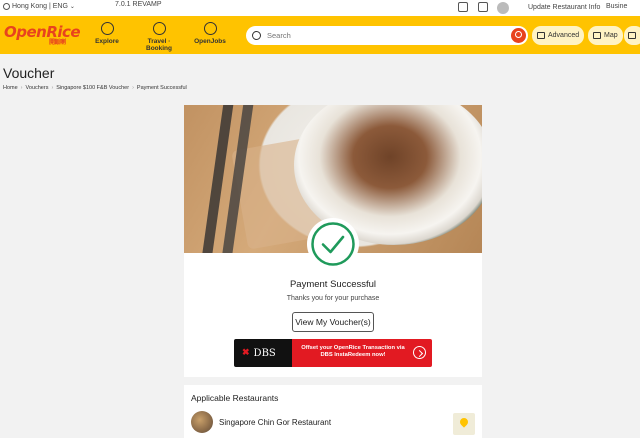  Describe the element at coordinates (159, 28) in the screenshot. I see `travel-icon` at that location.